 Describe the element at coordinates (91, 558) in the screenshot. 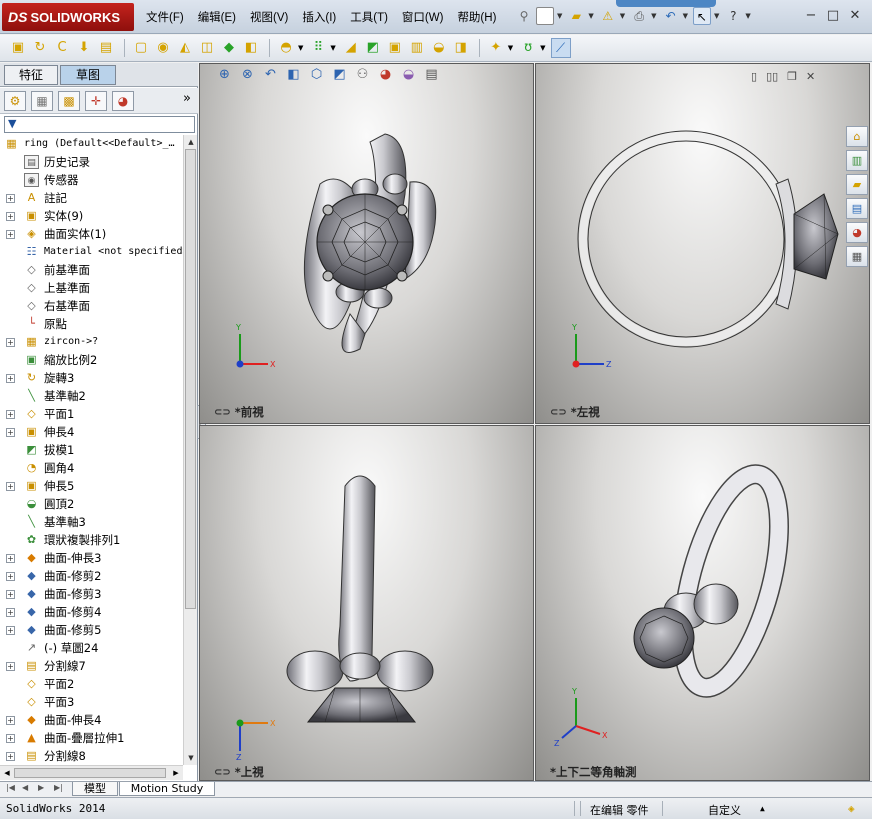

I see `tree-item: + ◆ 曲面-伸長3` at that location.